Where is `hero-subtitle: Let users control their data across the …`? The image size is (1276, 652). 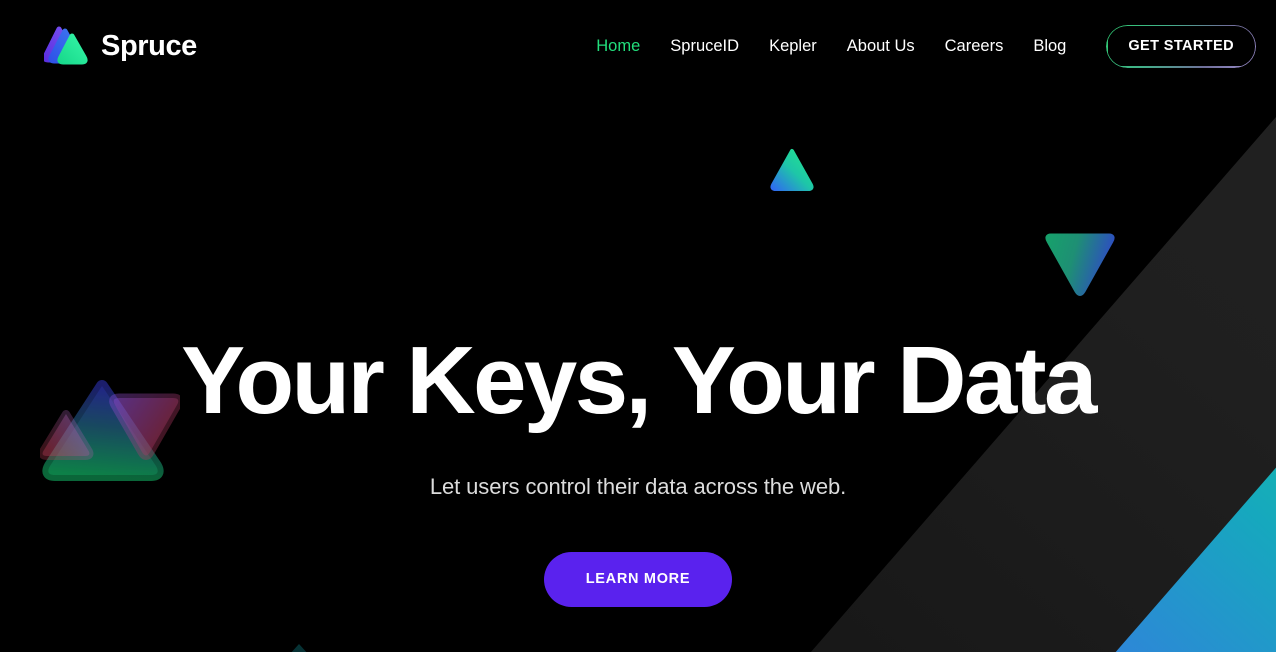
hero-subtitle: Let users control their data across the … is located at coordinates (638, 486).